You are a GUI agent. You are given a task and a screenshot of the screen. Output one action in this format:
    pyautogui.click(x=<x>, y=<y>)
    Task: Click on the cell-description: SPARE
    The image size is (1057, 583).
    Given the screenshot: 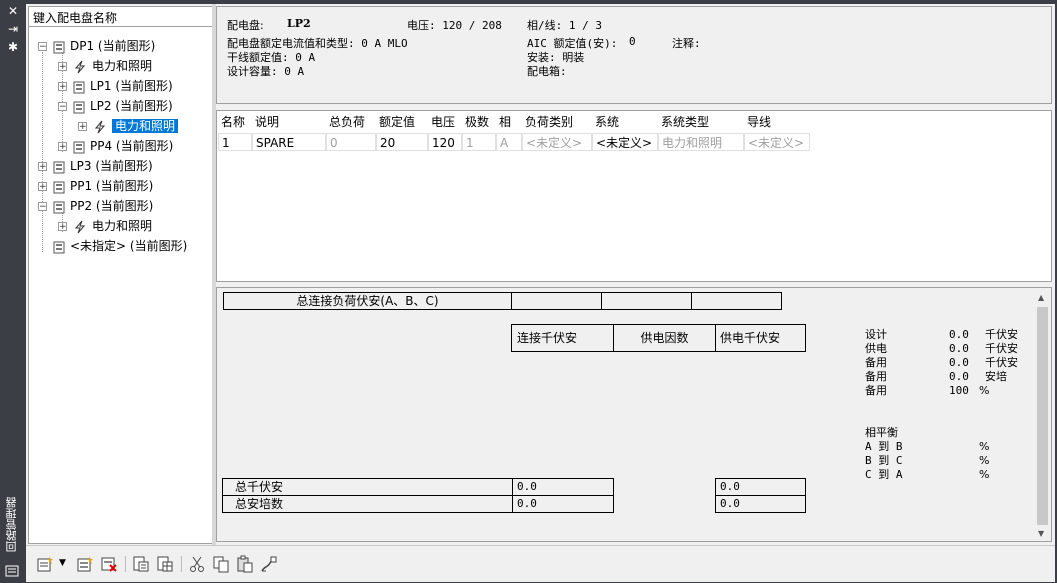 What is the action you would take?
    pyautogui.click(x=289, y=142)
    